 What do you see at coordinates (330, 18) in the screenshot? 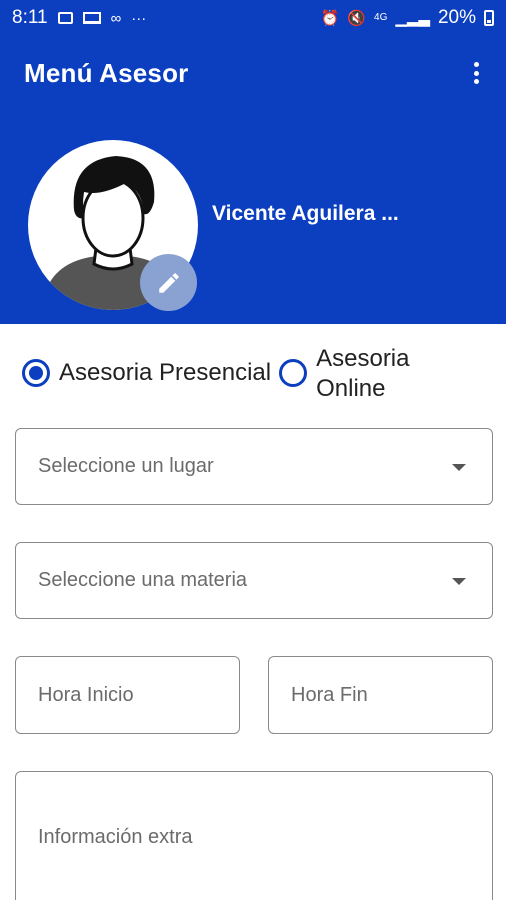
I see `alarm-icon: ⏰` at bounding box center [330, 18].